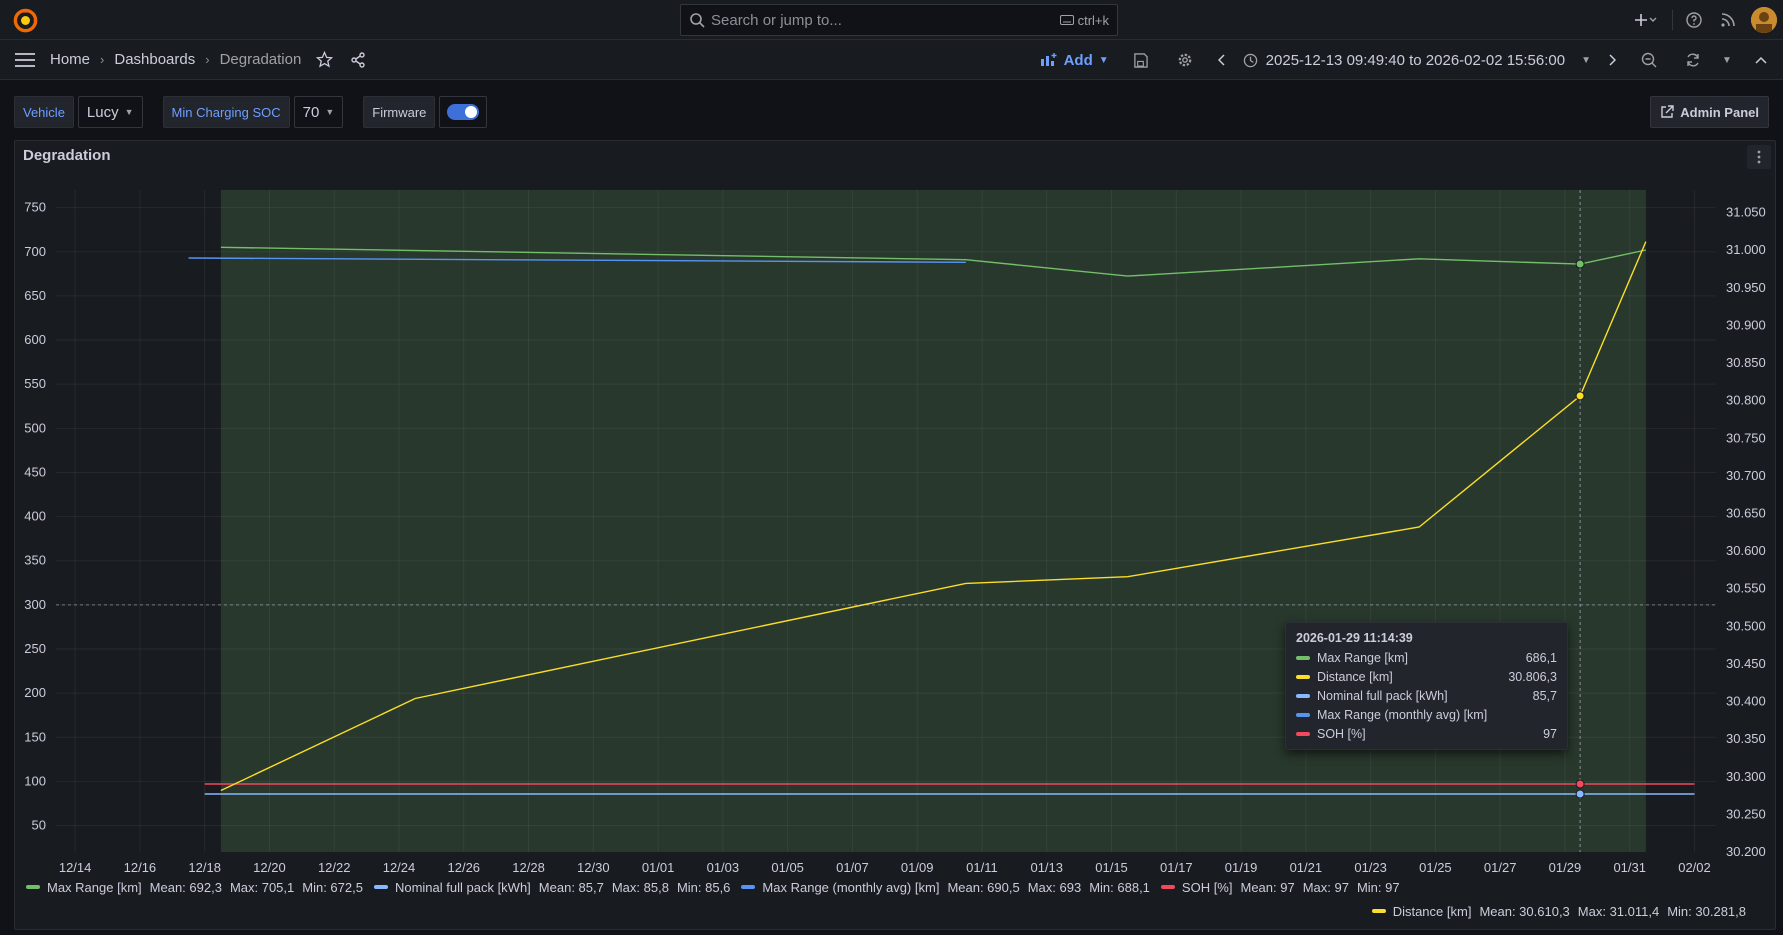 Image resolution: width=1783 pixels, height=935 pixels. I want to click on y-left-tick-label: 700, so click(35, 251).